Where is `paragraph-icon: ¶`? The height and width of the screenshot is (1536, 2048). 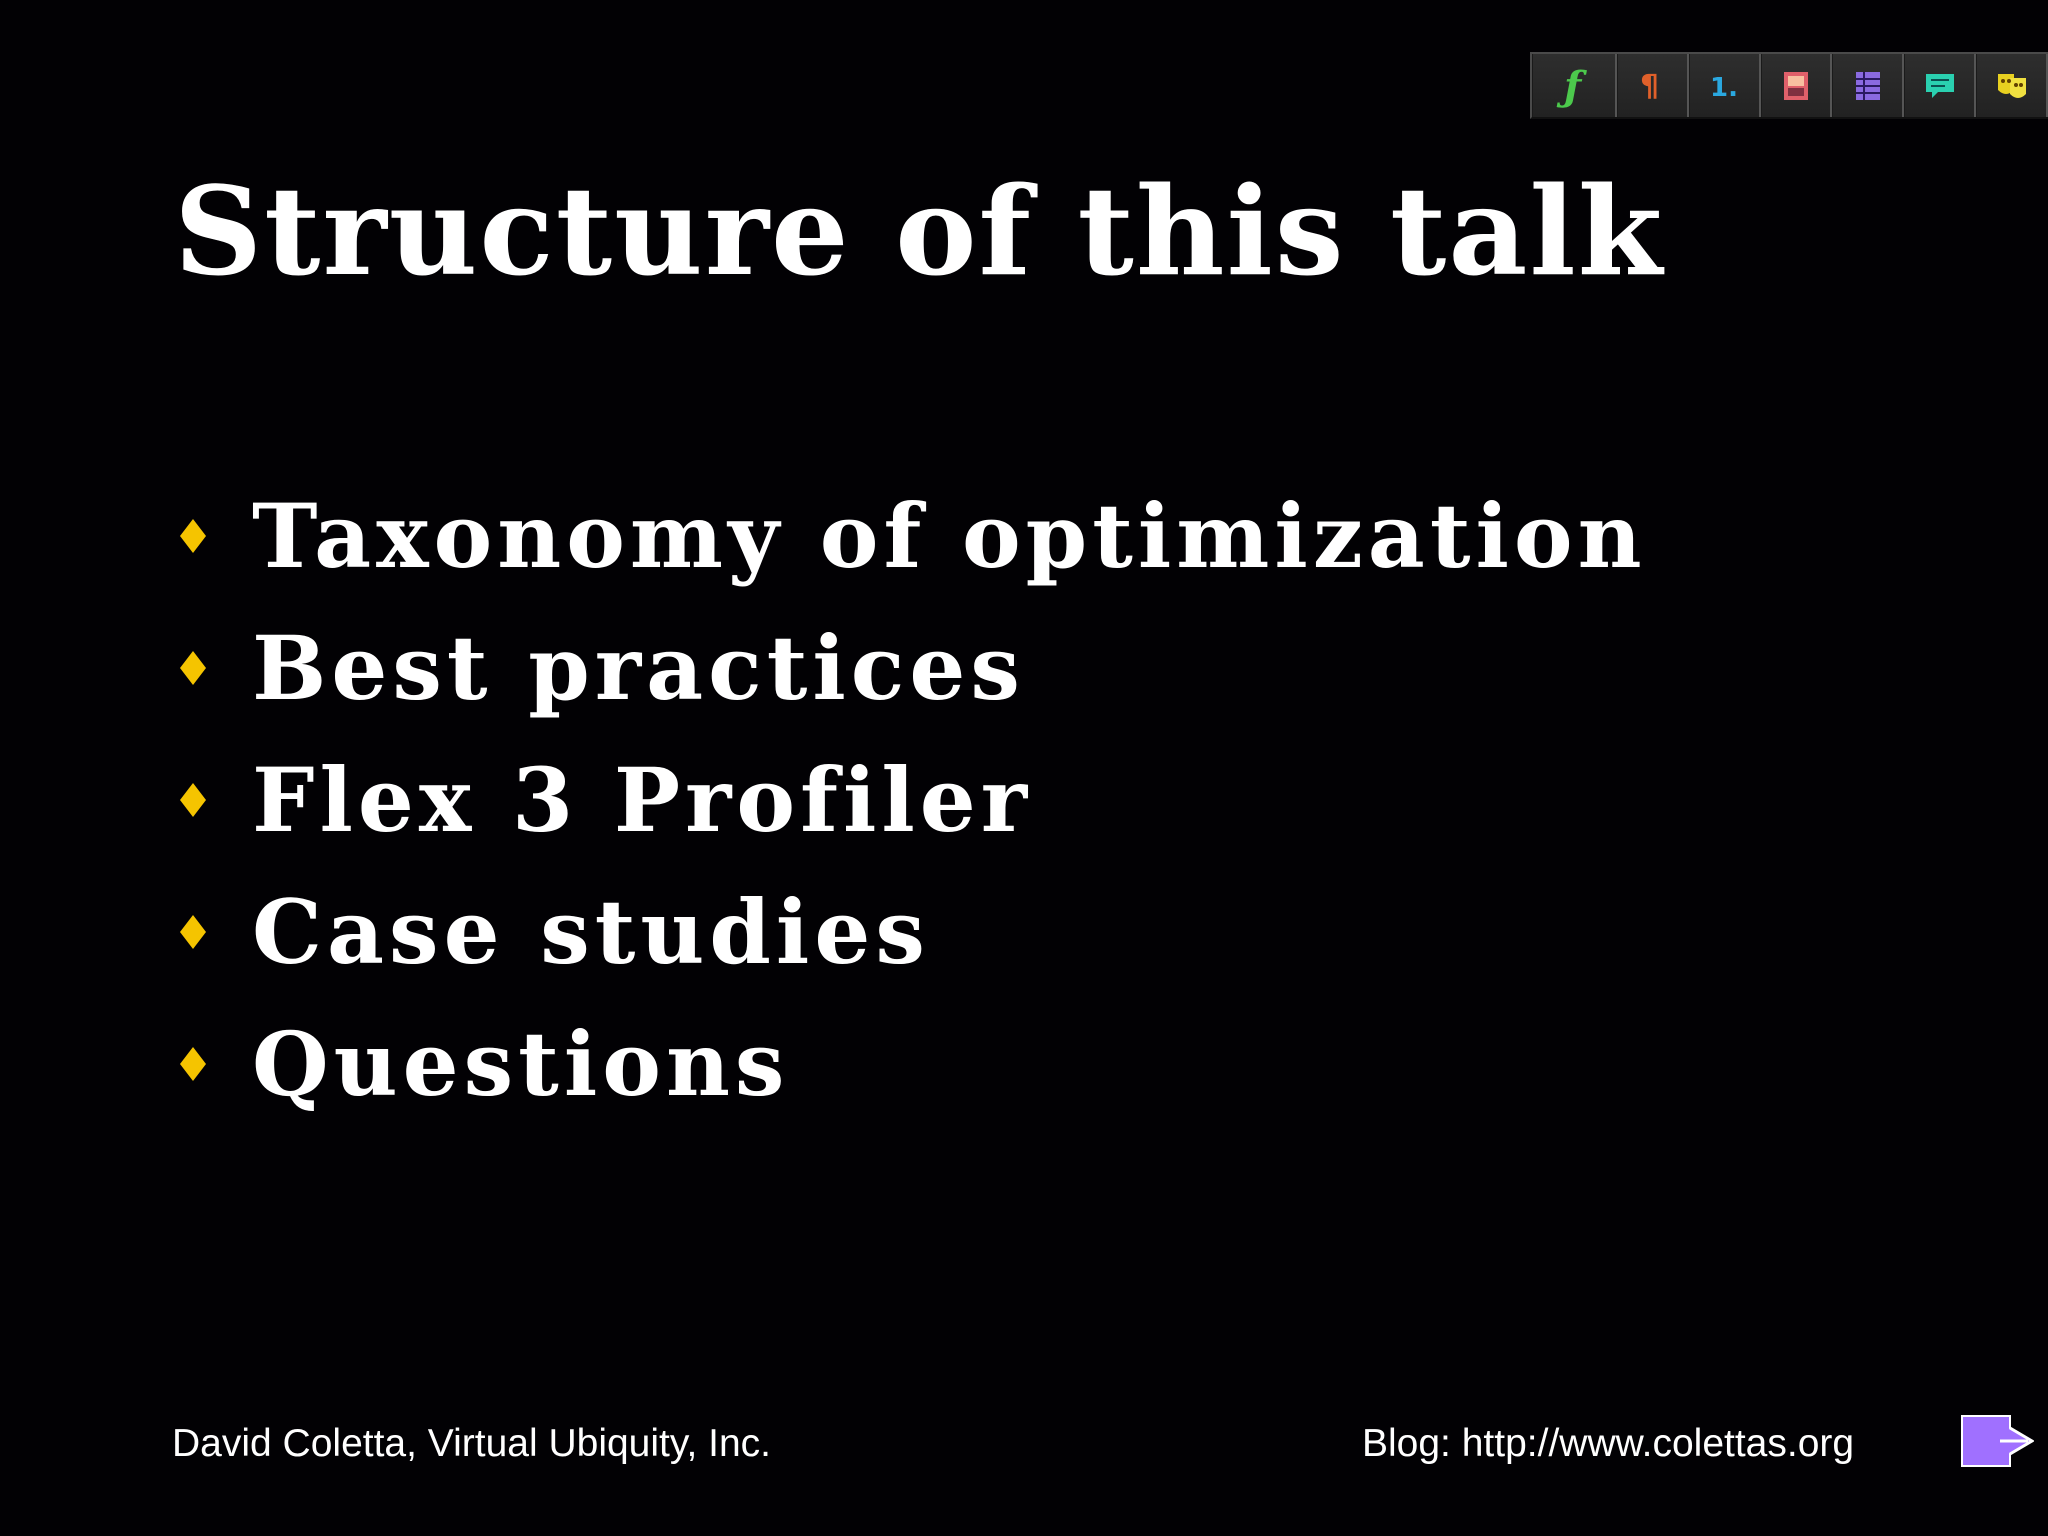 paragraph-icon: ¶ is located at coordinates (1649, 86).